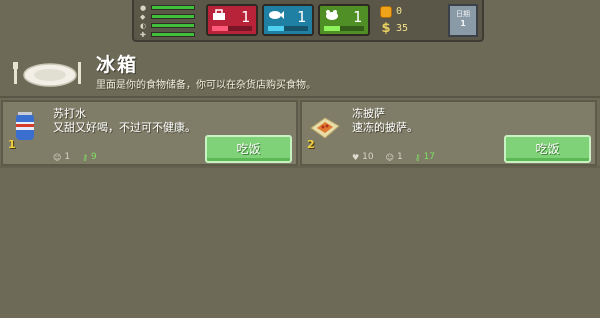 This screenshot has height=318, width=600. Describe the element at coordinates (124, 127) in the screenshot. I see `item-description: 又甜又好喝，不过可不健康。` at that location.